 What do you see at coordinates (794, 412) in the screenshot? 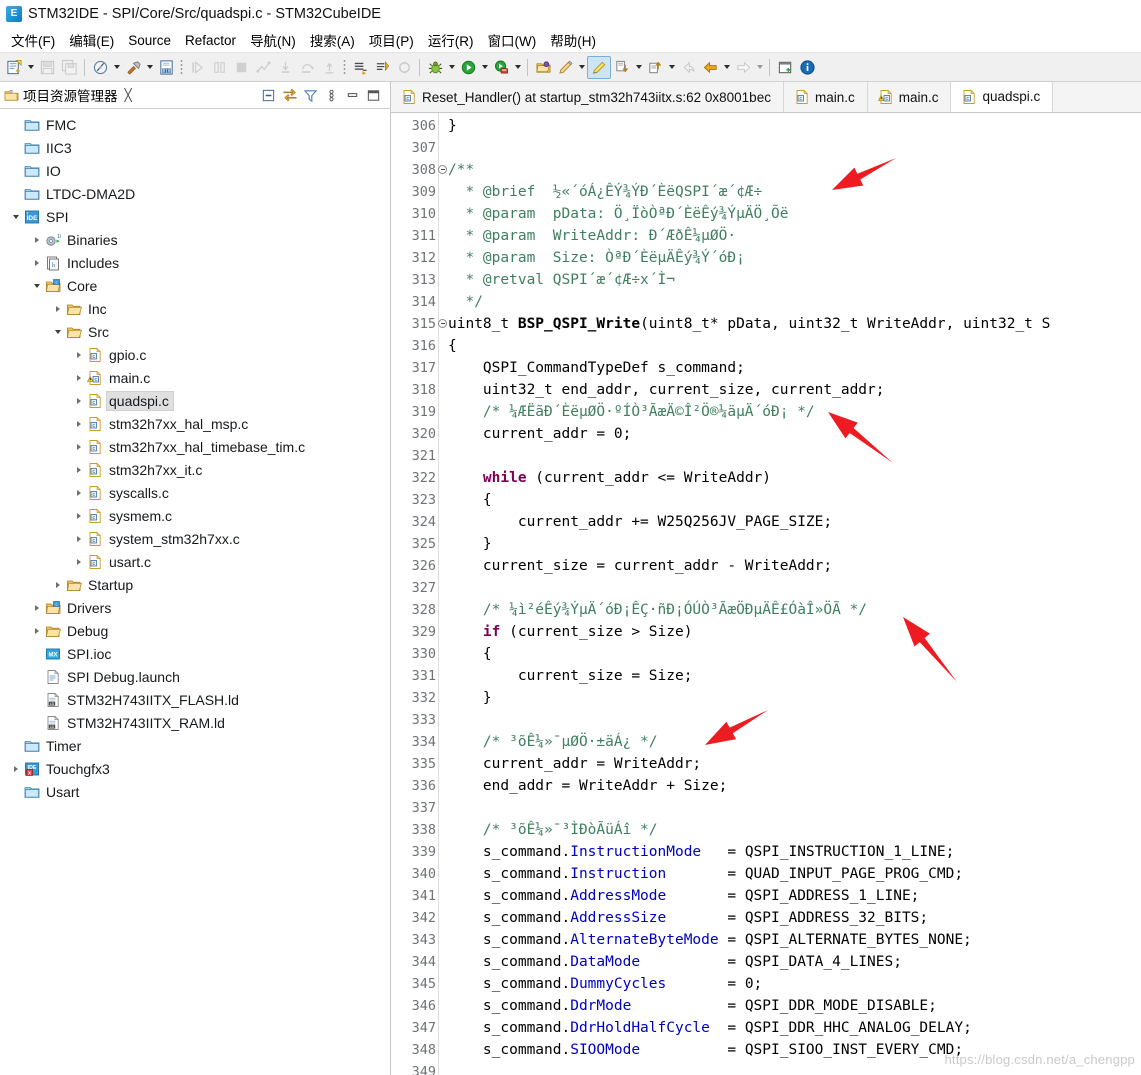
I see `code-line: /* ¼ÆËãÐ´ÈëµØÖ·ºÍÒ³ÃæÄ©Î²Ö®¼äµÄ´óÐ¡ */` at bounding box center [794, 412].